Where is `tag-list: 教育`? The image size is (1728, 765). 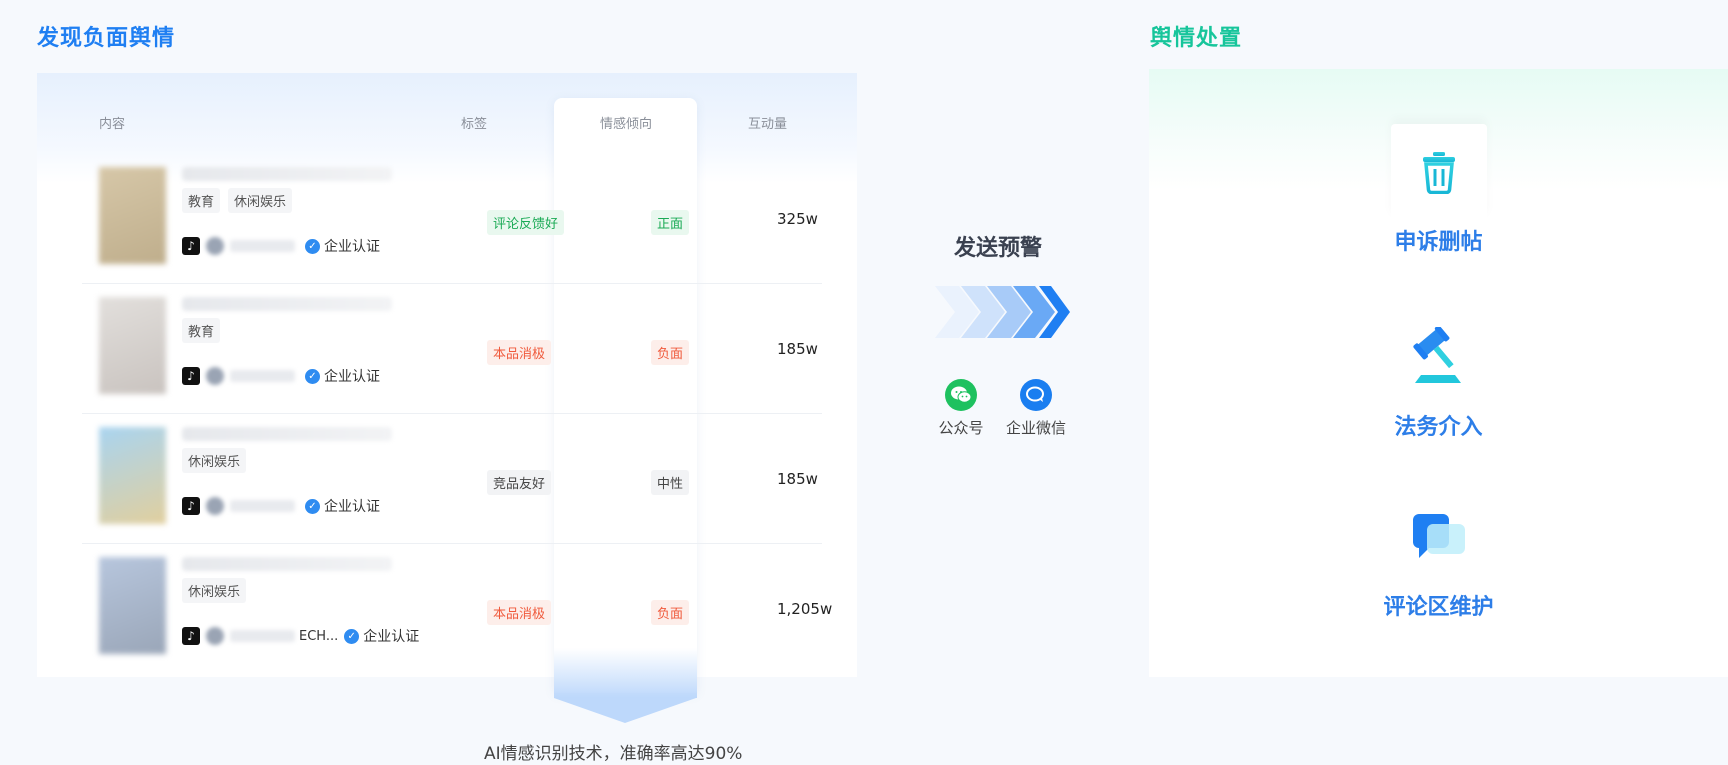 tag-list: 教育 is located at coordinates (201, 330).